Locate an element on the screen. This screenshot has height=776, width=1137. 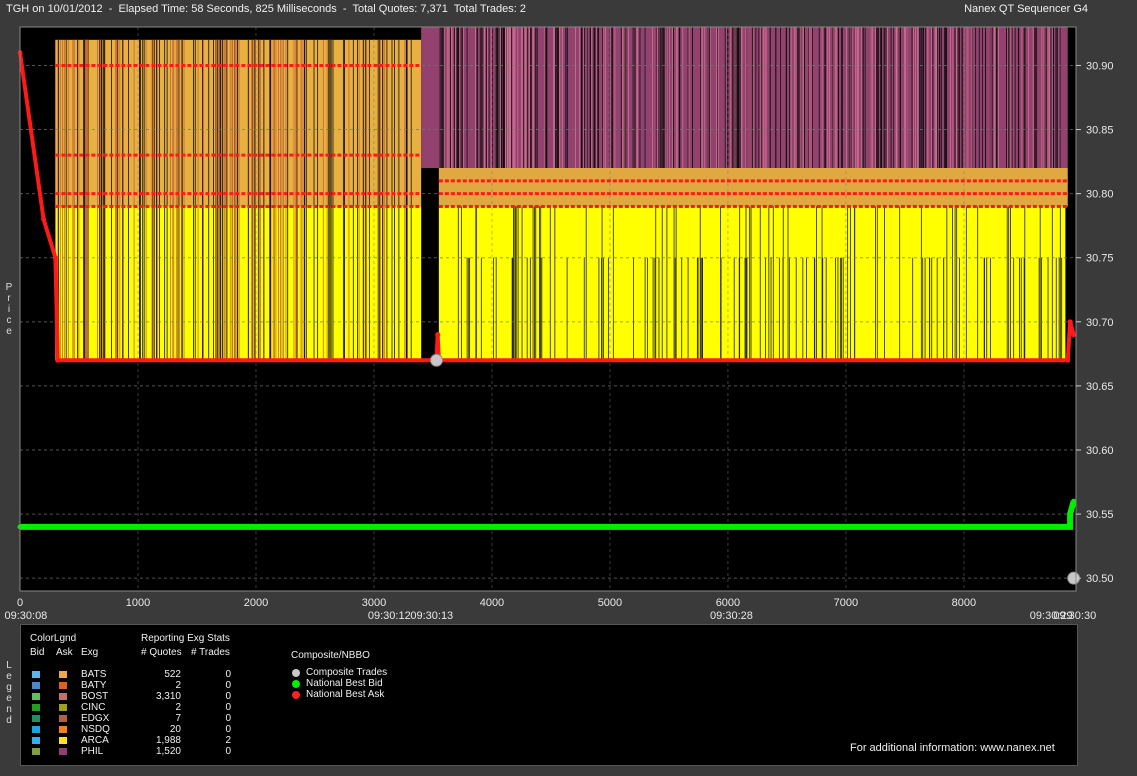
exchange-name: ARCA is located at coordinates (95, 740).